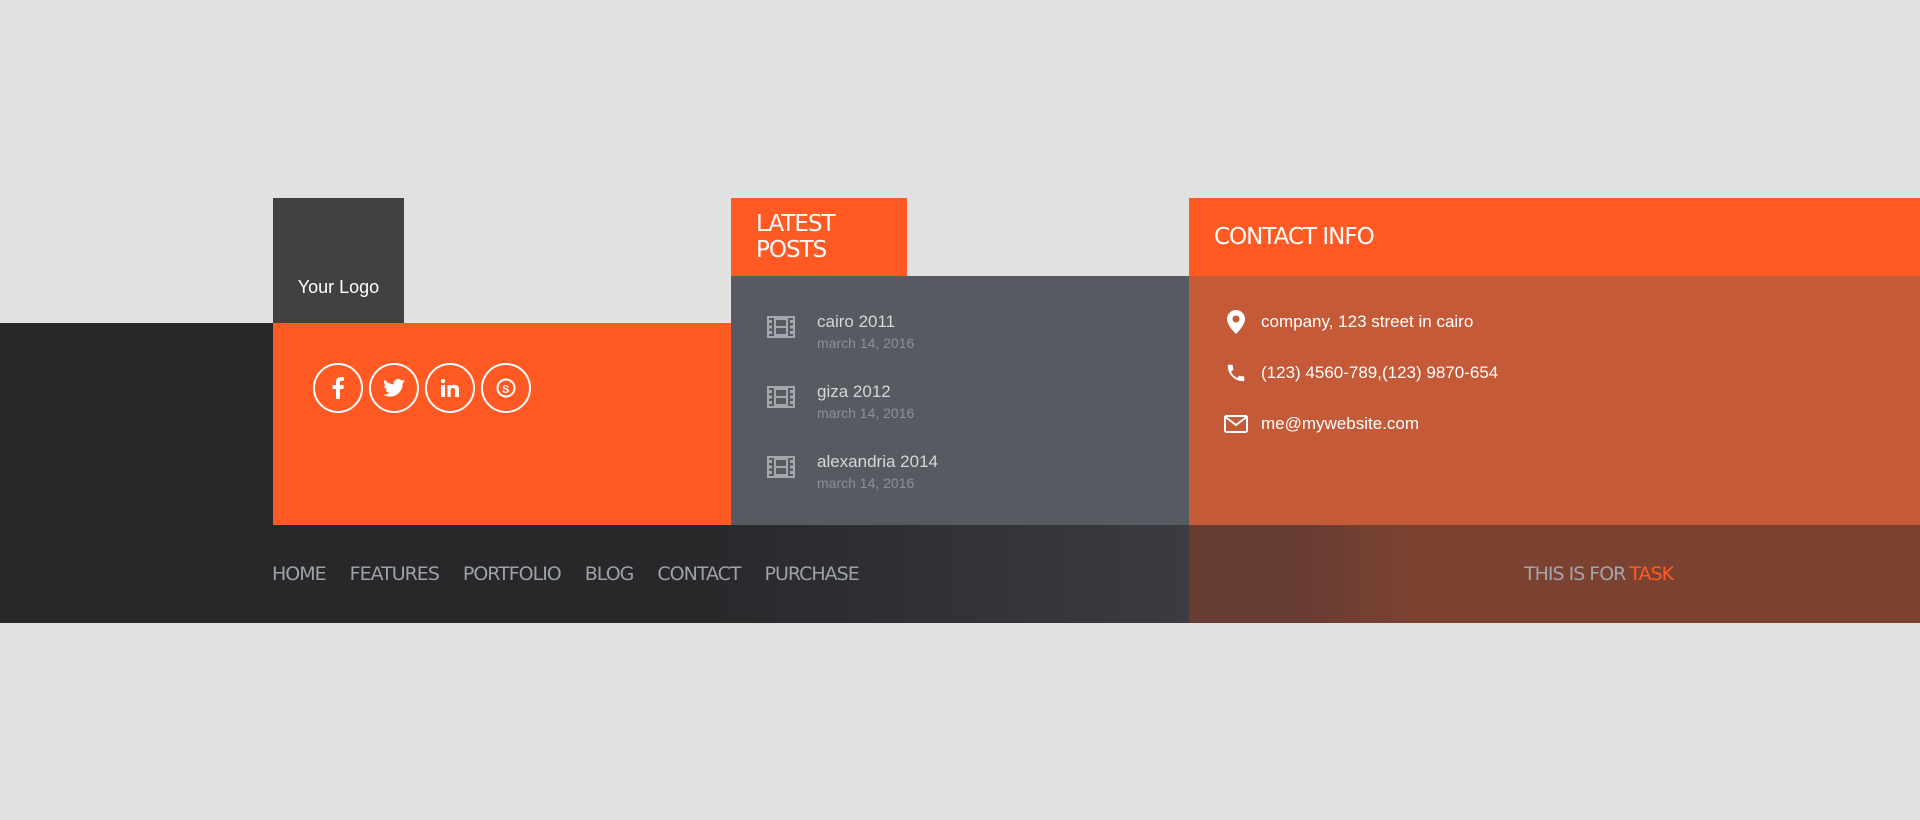 This screenshot has width=1920, height=820. What do you see at coordinates (877, 462) in the screenshot?
I see `post-title: alexandria 2014` at bounding box center [877, 462].